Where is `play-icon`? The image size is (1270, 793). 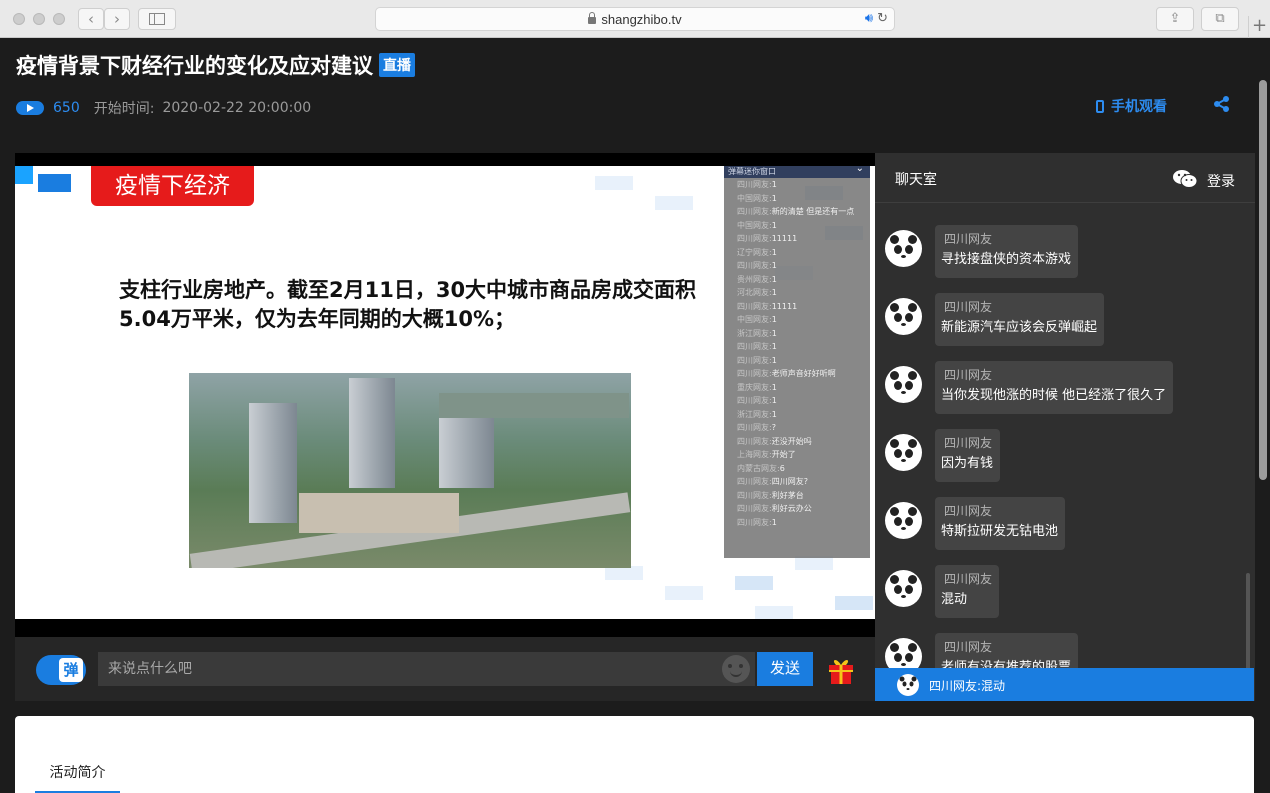
play-icon is located at coordinates (30, 108).